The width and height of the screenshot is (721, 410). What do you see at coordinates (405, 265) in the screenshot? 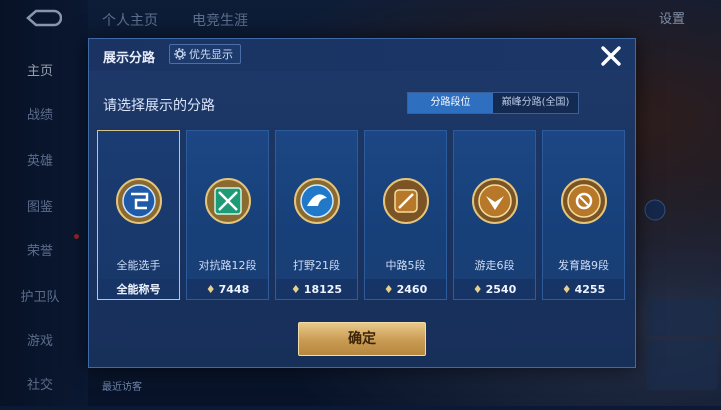
I see `card-label: 中路5段` at bounding box center [405, 265].